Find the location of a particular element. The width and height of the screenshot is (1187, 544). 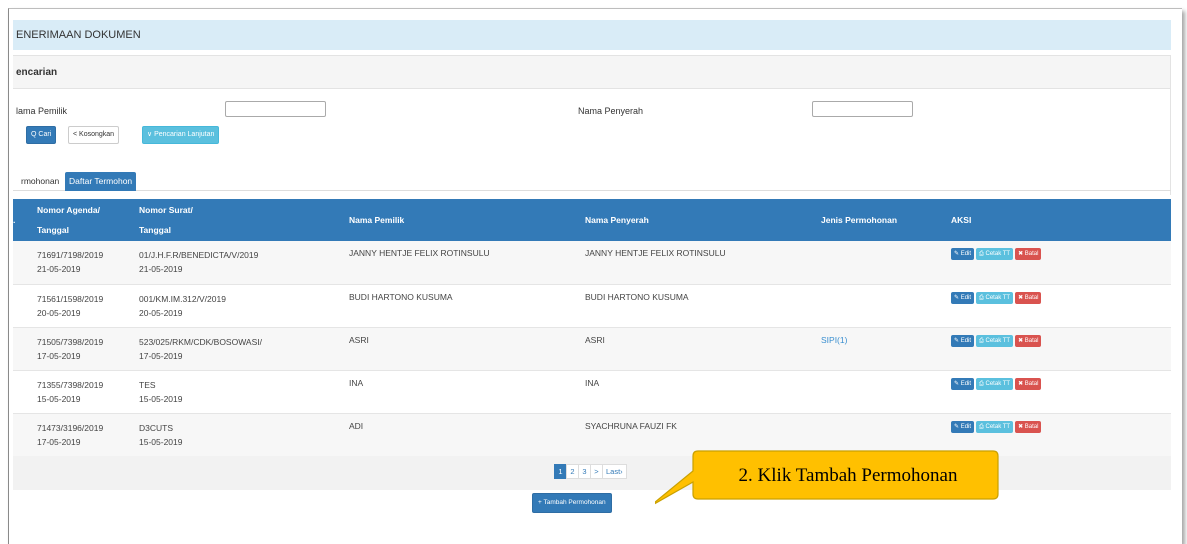

col-header-agenda-line2: Tanggal is located at coordinates (53, 230).